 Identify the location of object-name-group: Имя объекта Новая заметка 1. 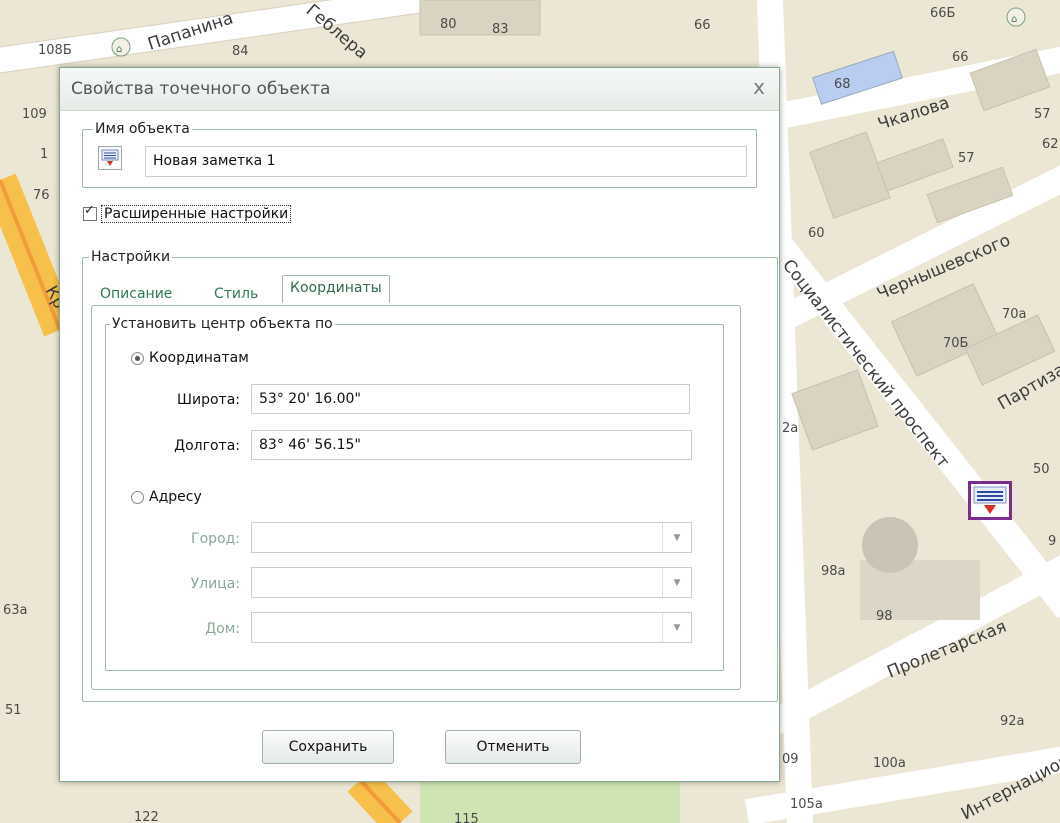
(419, 154).